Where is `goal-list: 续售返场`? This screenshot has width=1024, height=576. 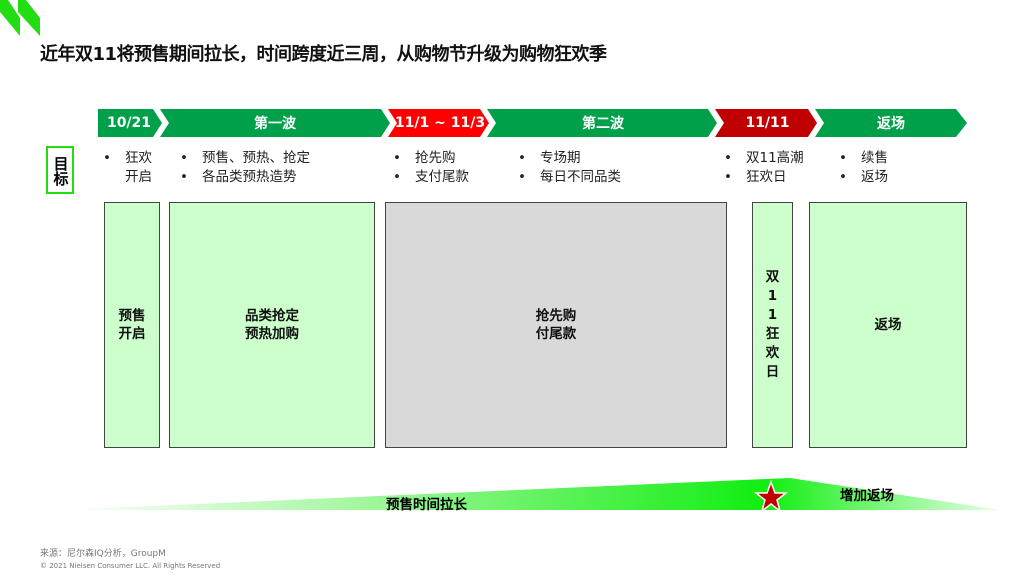
goal-list: 续售返场 is located at coordinates (874, 168).